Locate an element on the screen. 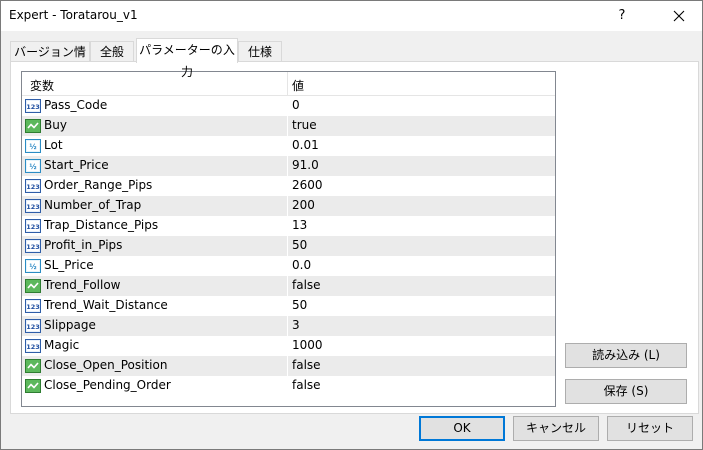 This screenshot has height=450, width=703. parameter-name: Number_of_Trap is located at coordinates (93, 205).